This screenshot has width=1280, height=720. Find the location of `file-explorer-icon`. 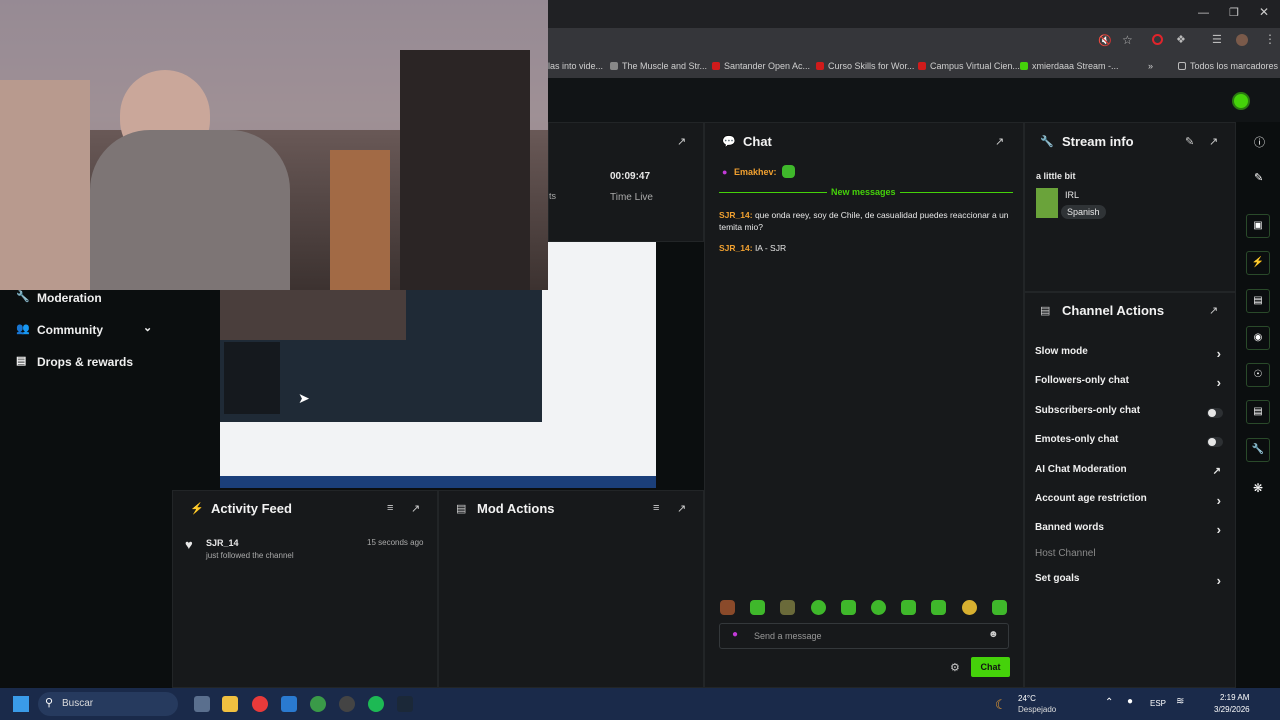

file-explorer-icon is located at coordinates (230, 704).